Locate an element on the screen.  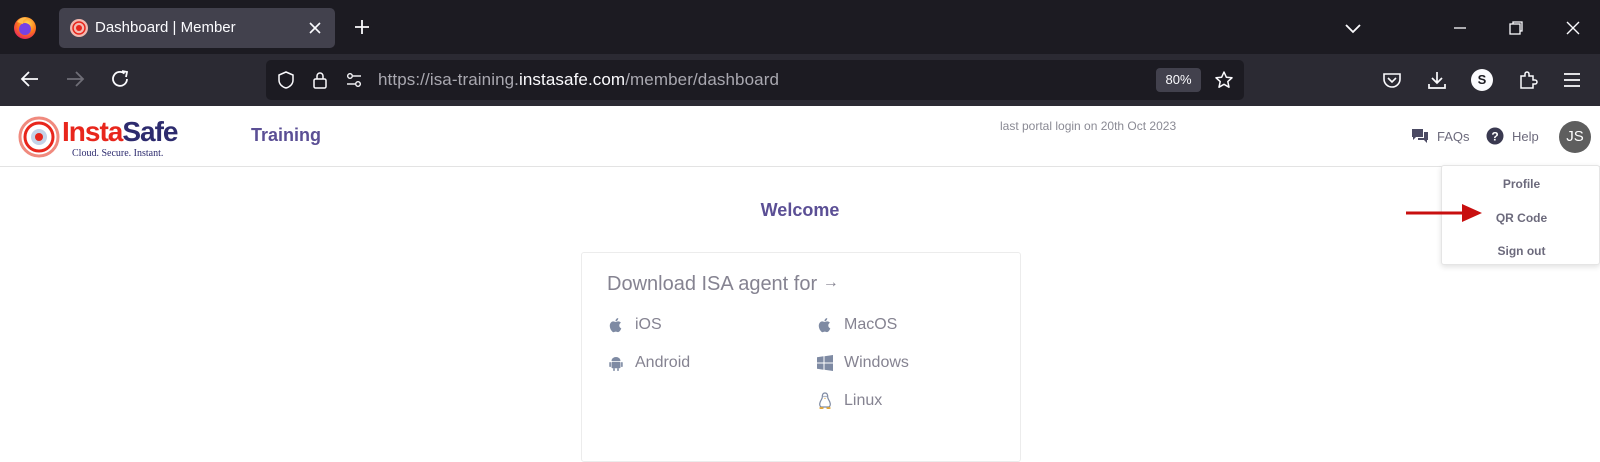
hamburger-menu-icon is located at coordinates (1572, 80).